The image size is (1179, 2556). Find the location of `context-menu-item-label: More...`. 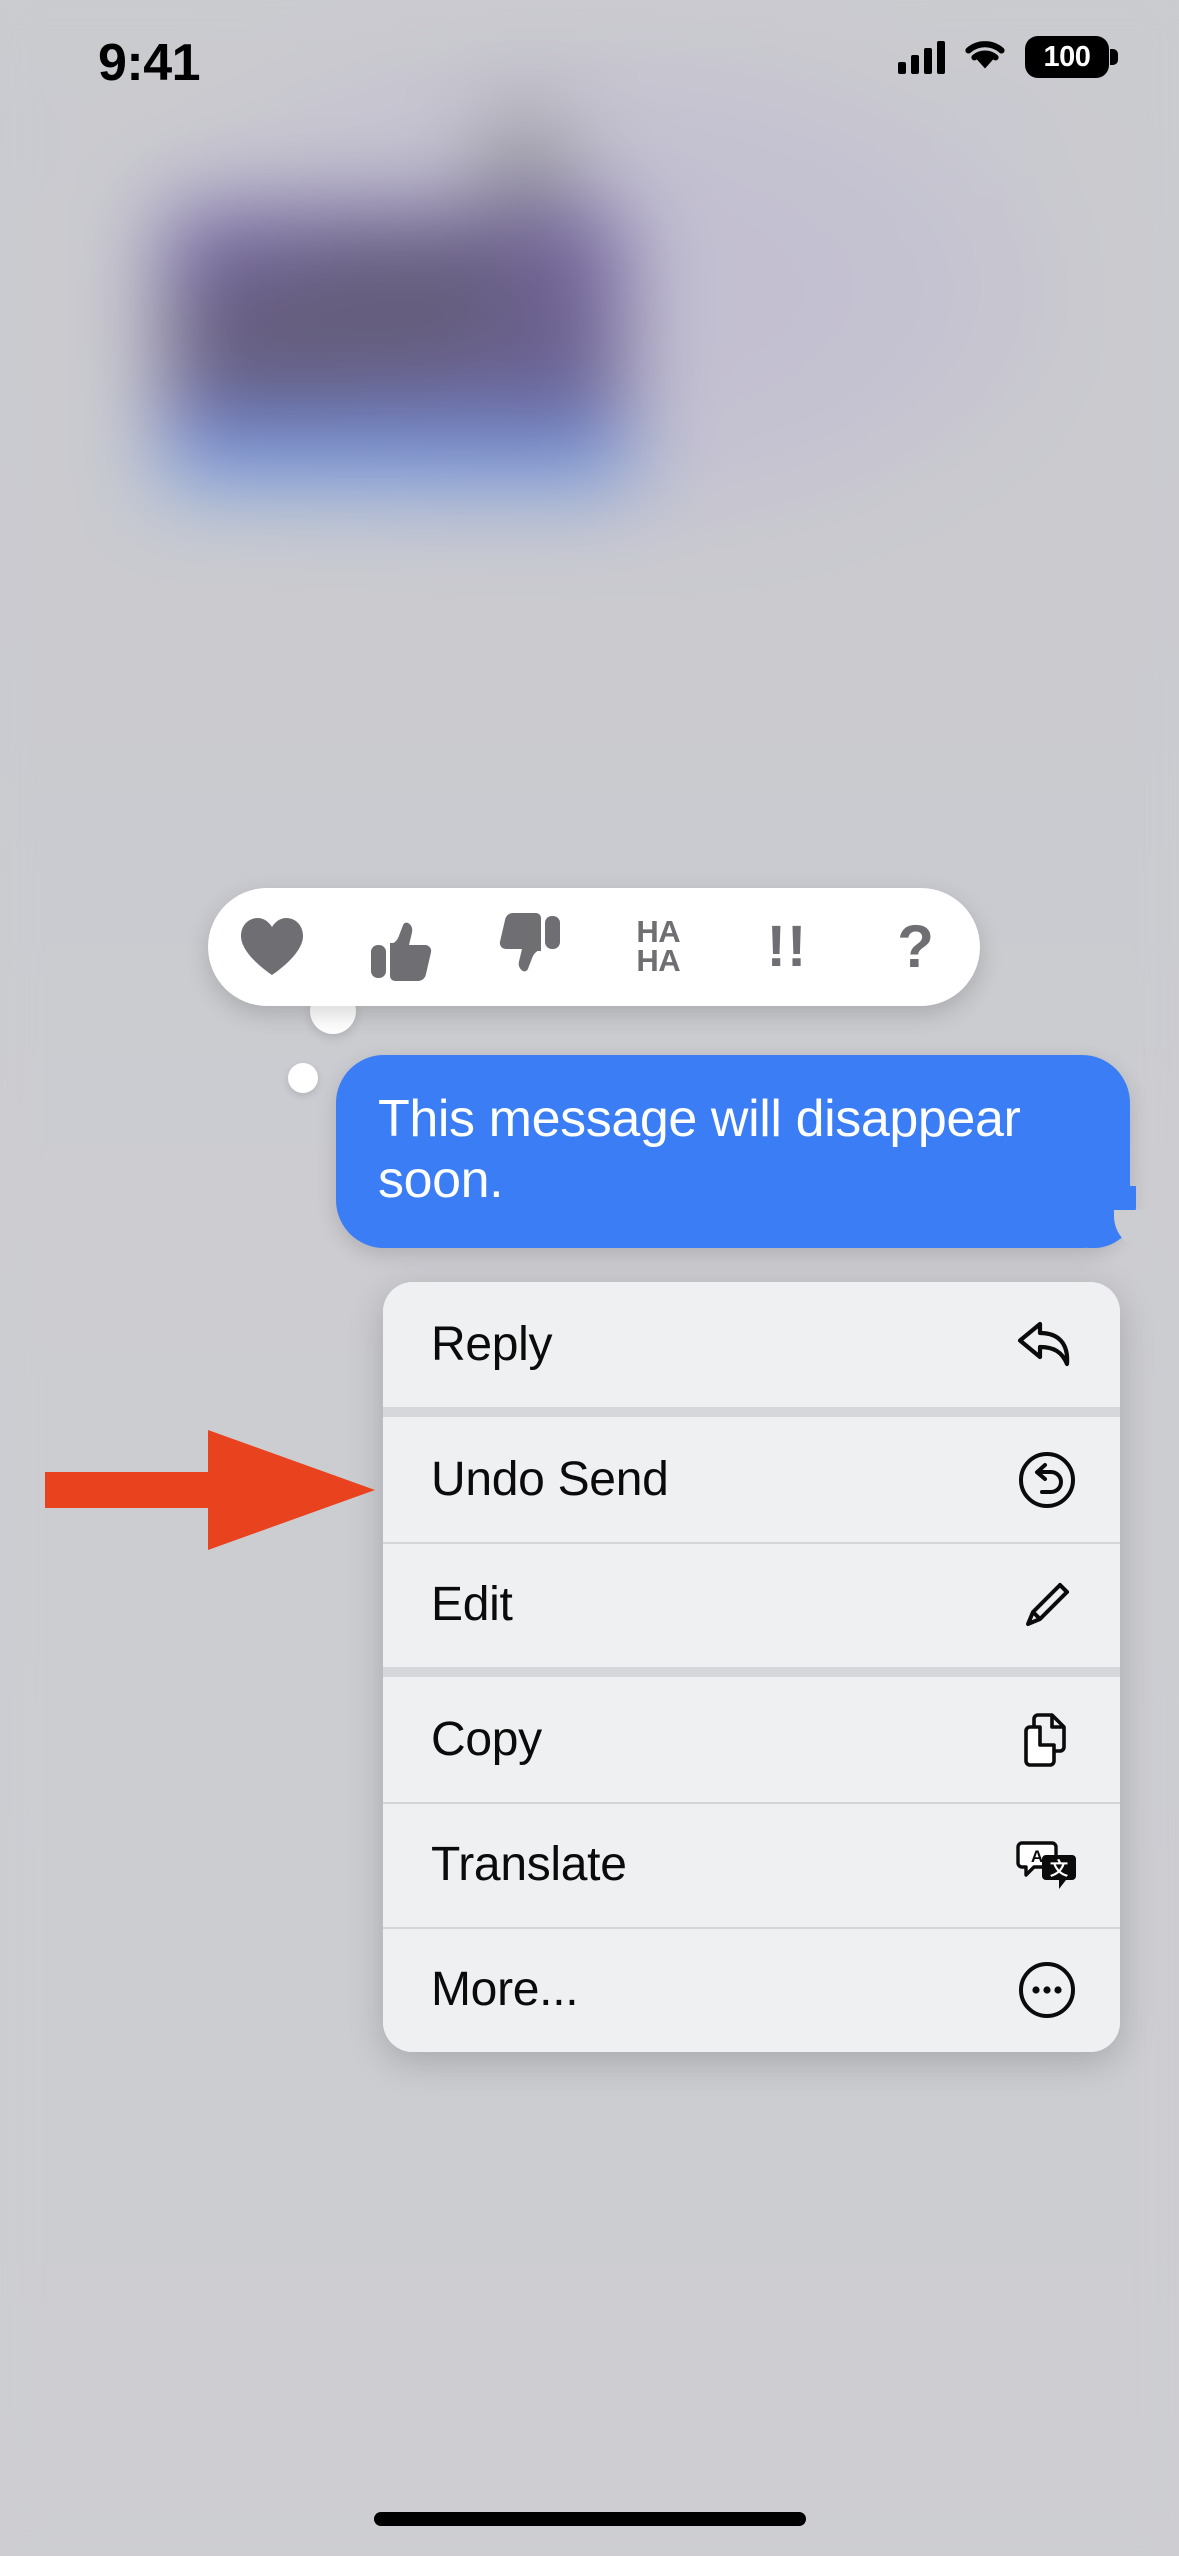

context-menu-item-label: More... is located at coordinates (505, 1989).